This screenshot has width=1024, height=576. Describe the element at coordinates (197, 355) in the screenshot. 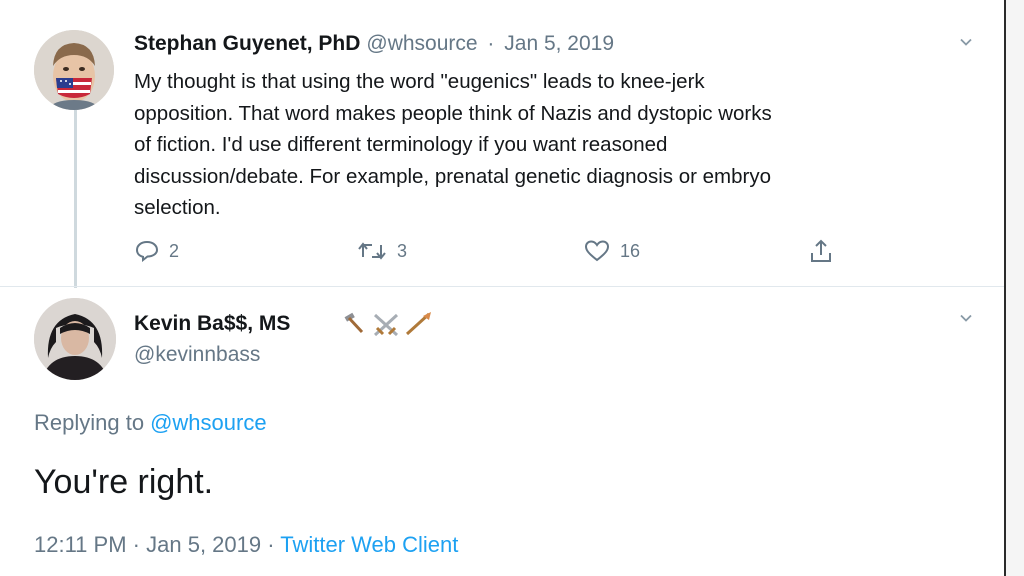

I see `author-handle: @kevinnbass` at that location.